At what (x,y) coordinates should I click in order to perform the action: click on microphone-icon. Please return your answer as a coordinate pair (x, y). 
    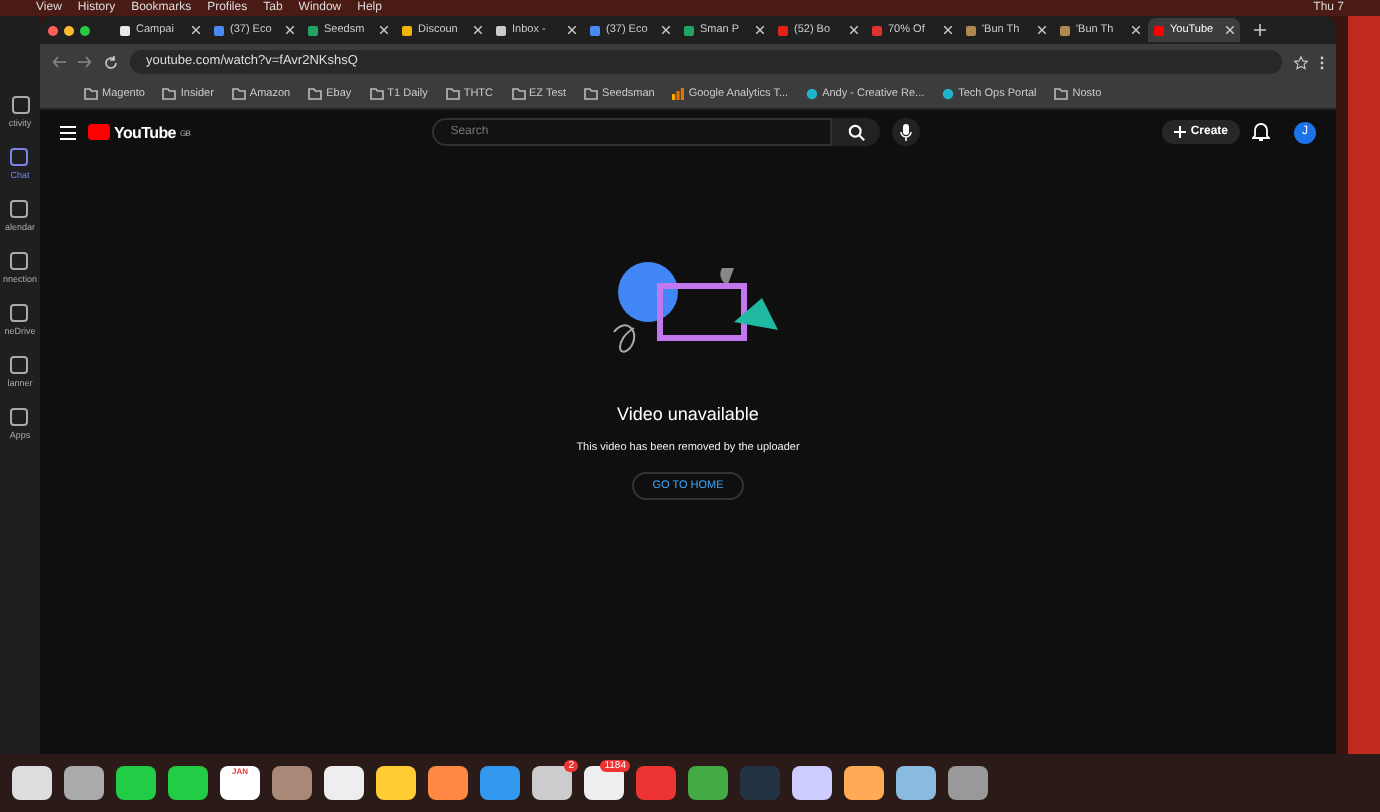
    Looking at the image, I should click on (906, 132).